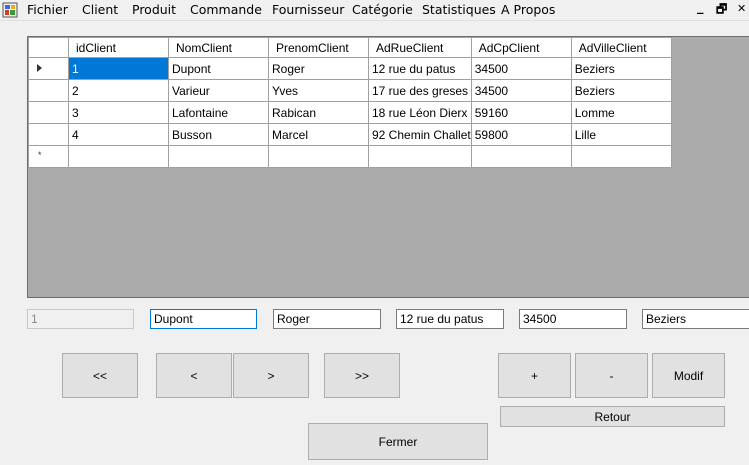 This screenshot has height=465, width=749. I want to click on grid-cell: 1, so click(118, 68).